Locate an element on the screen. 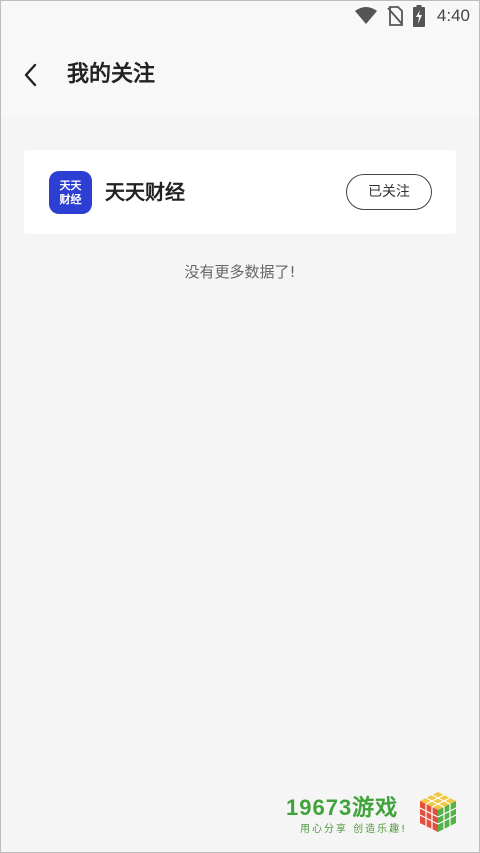  no-more-data-text: 没有更多数据了! is located at coordinates (240, 272).